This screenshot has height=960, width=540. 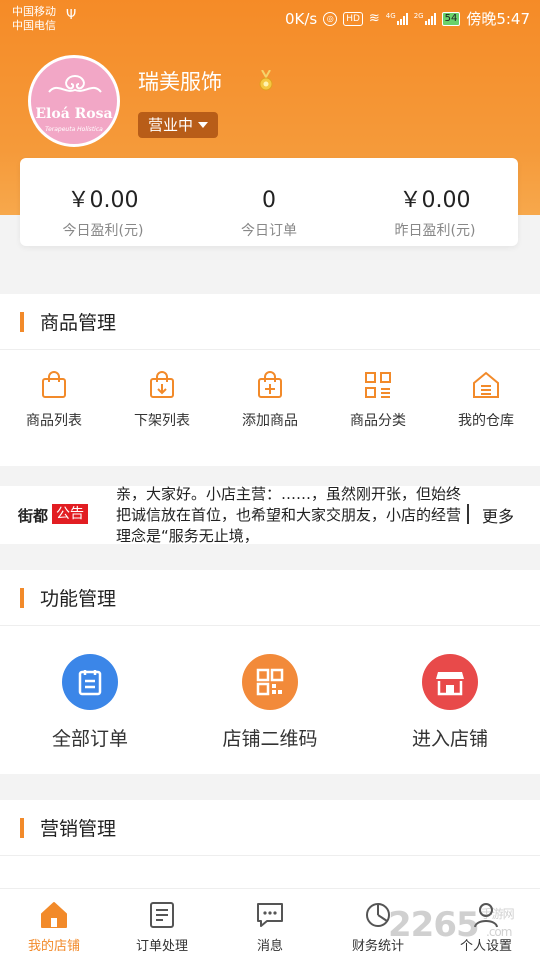 I want to click on notice-brand: 街都, so click(x=33, y=516).